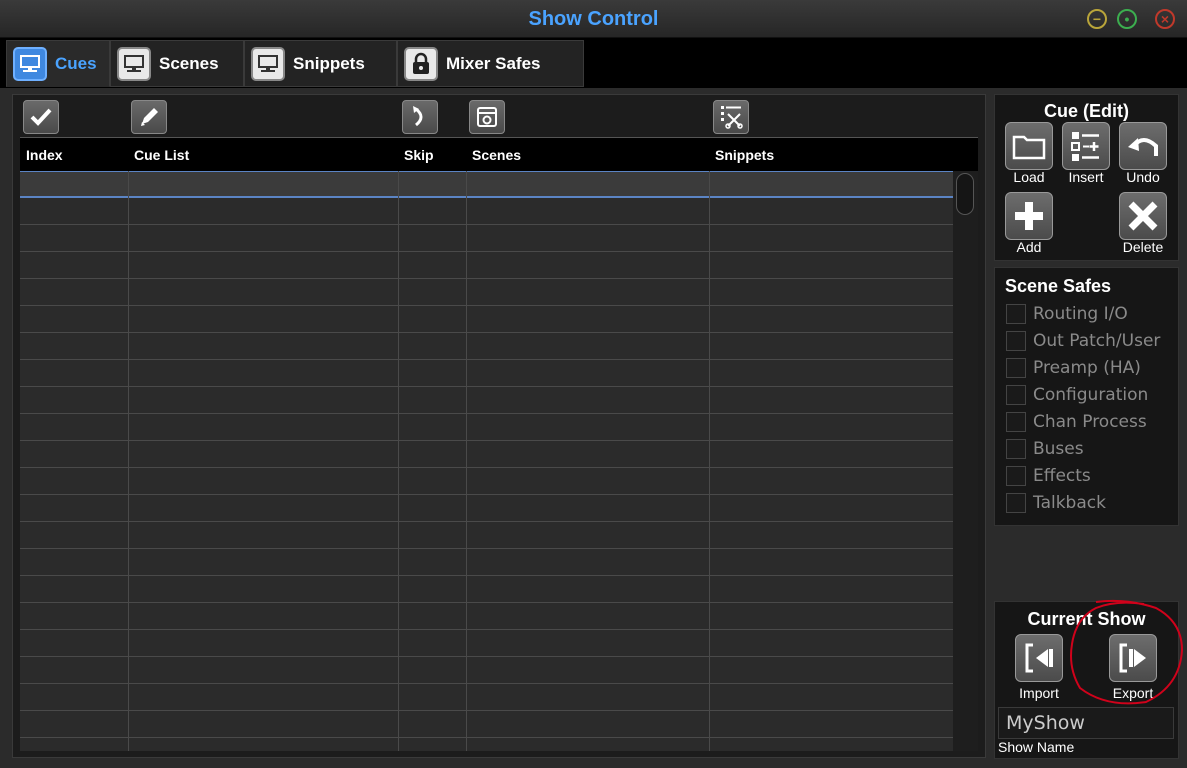 The image size is (1187, 768). What do you see at coordinates (76, 63) in the screenshot?
I see `tab-label: Cues` at bounding box center [76, 63].